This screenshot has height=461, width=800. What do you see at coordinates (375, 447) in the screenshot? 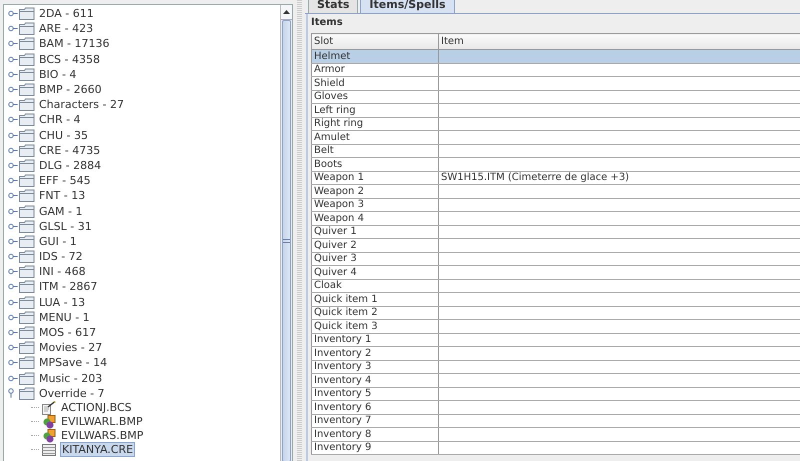
I see `slot-cell: Inventory 9` at bounding box center [375, 447].